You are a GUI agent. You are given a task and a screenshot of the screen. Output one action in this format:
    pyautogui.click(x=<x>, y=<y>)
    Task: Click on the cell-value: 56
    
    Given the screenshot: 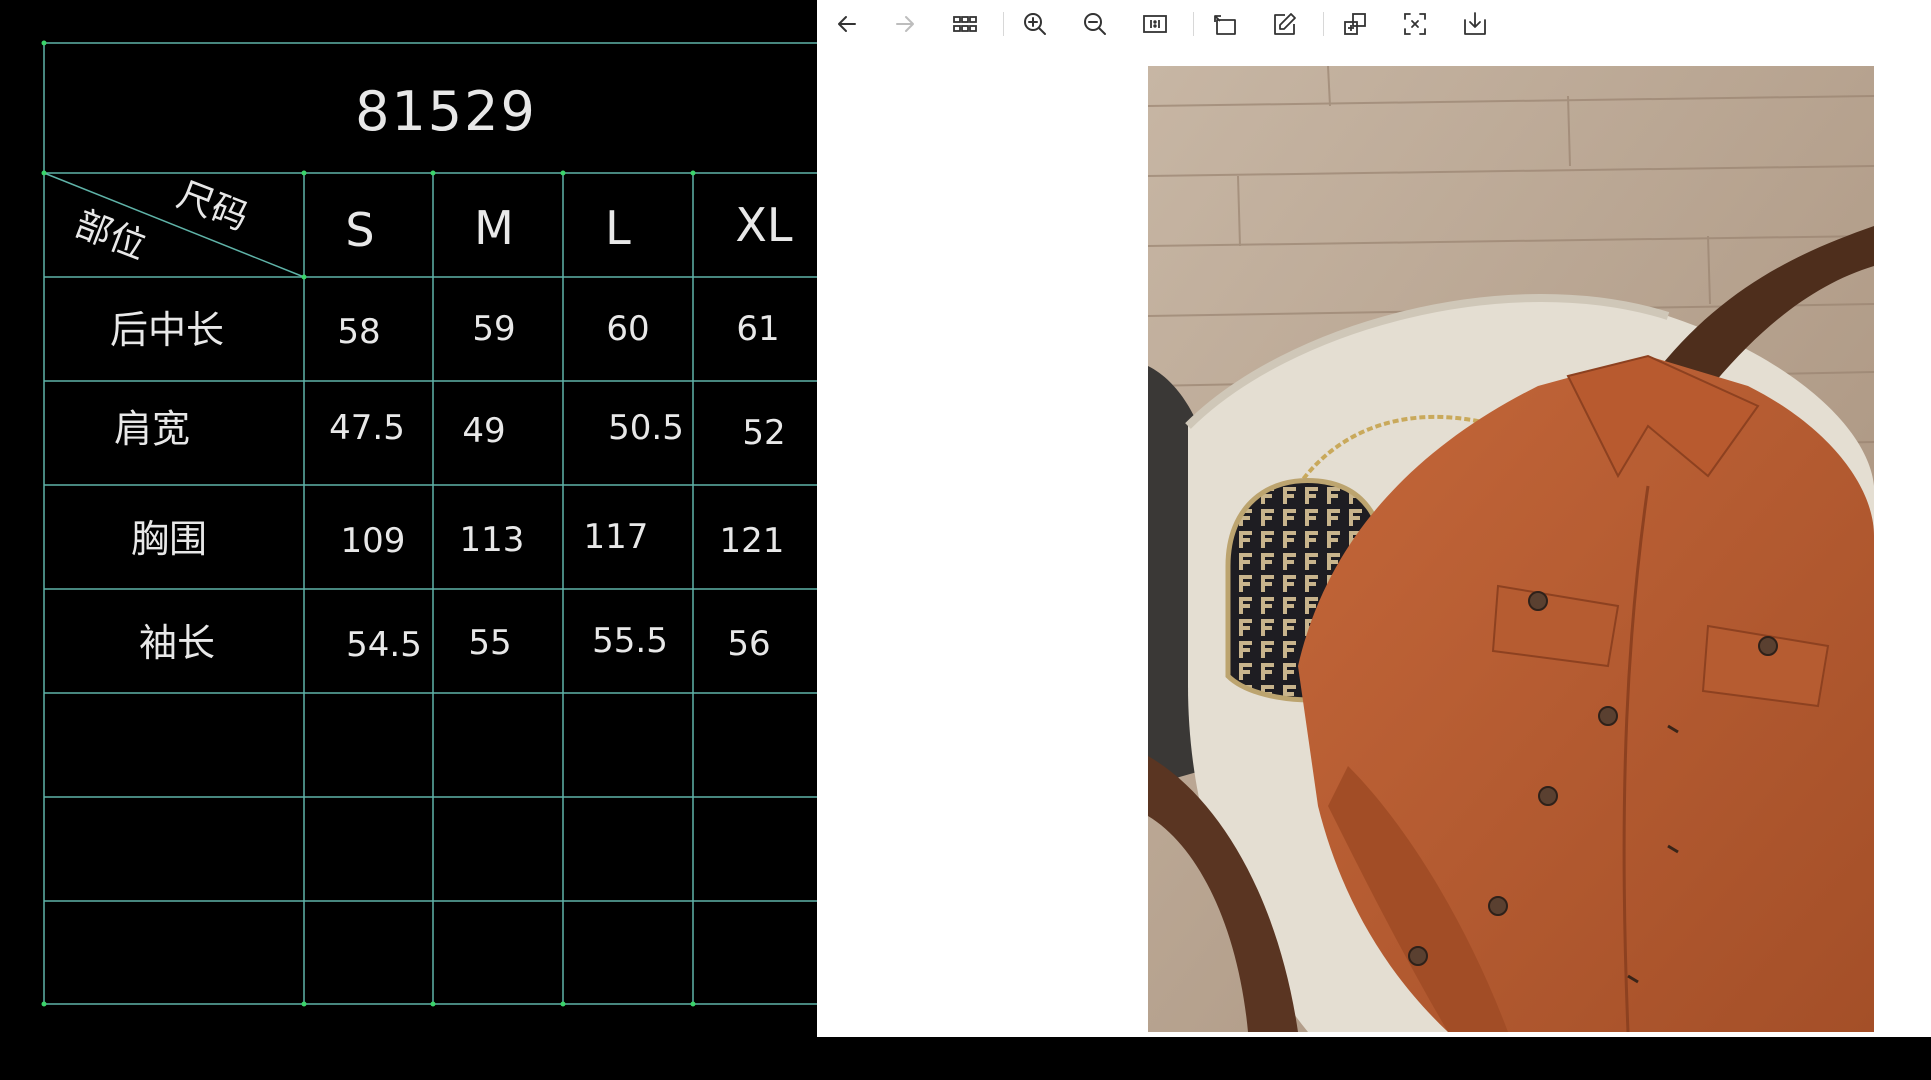 What is the action you would take?
    pyautogui.click(x=748, y=644)
    